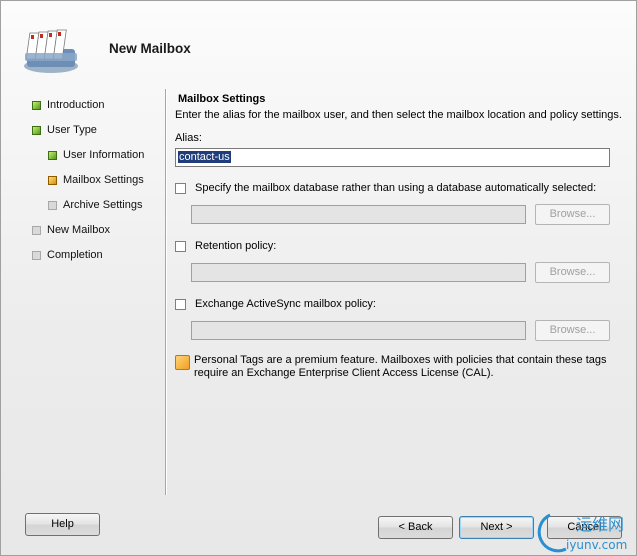 This screenshot has width=637, height=556. I want to click on mailbox-icon, so click(51, 51).